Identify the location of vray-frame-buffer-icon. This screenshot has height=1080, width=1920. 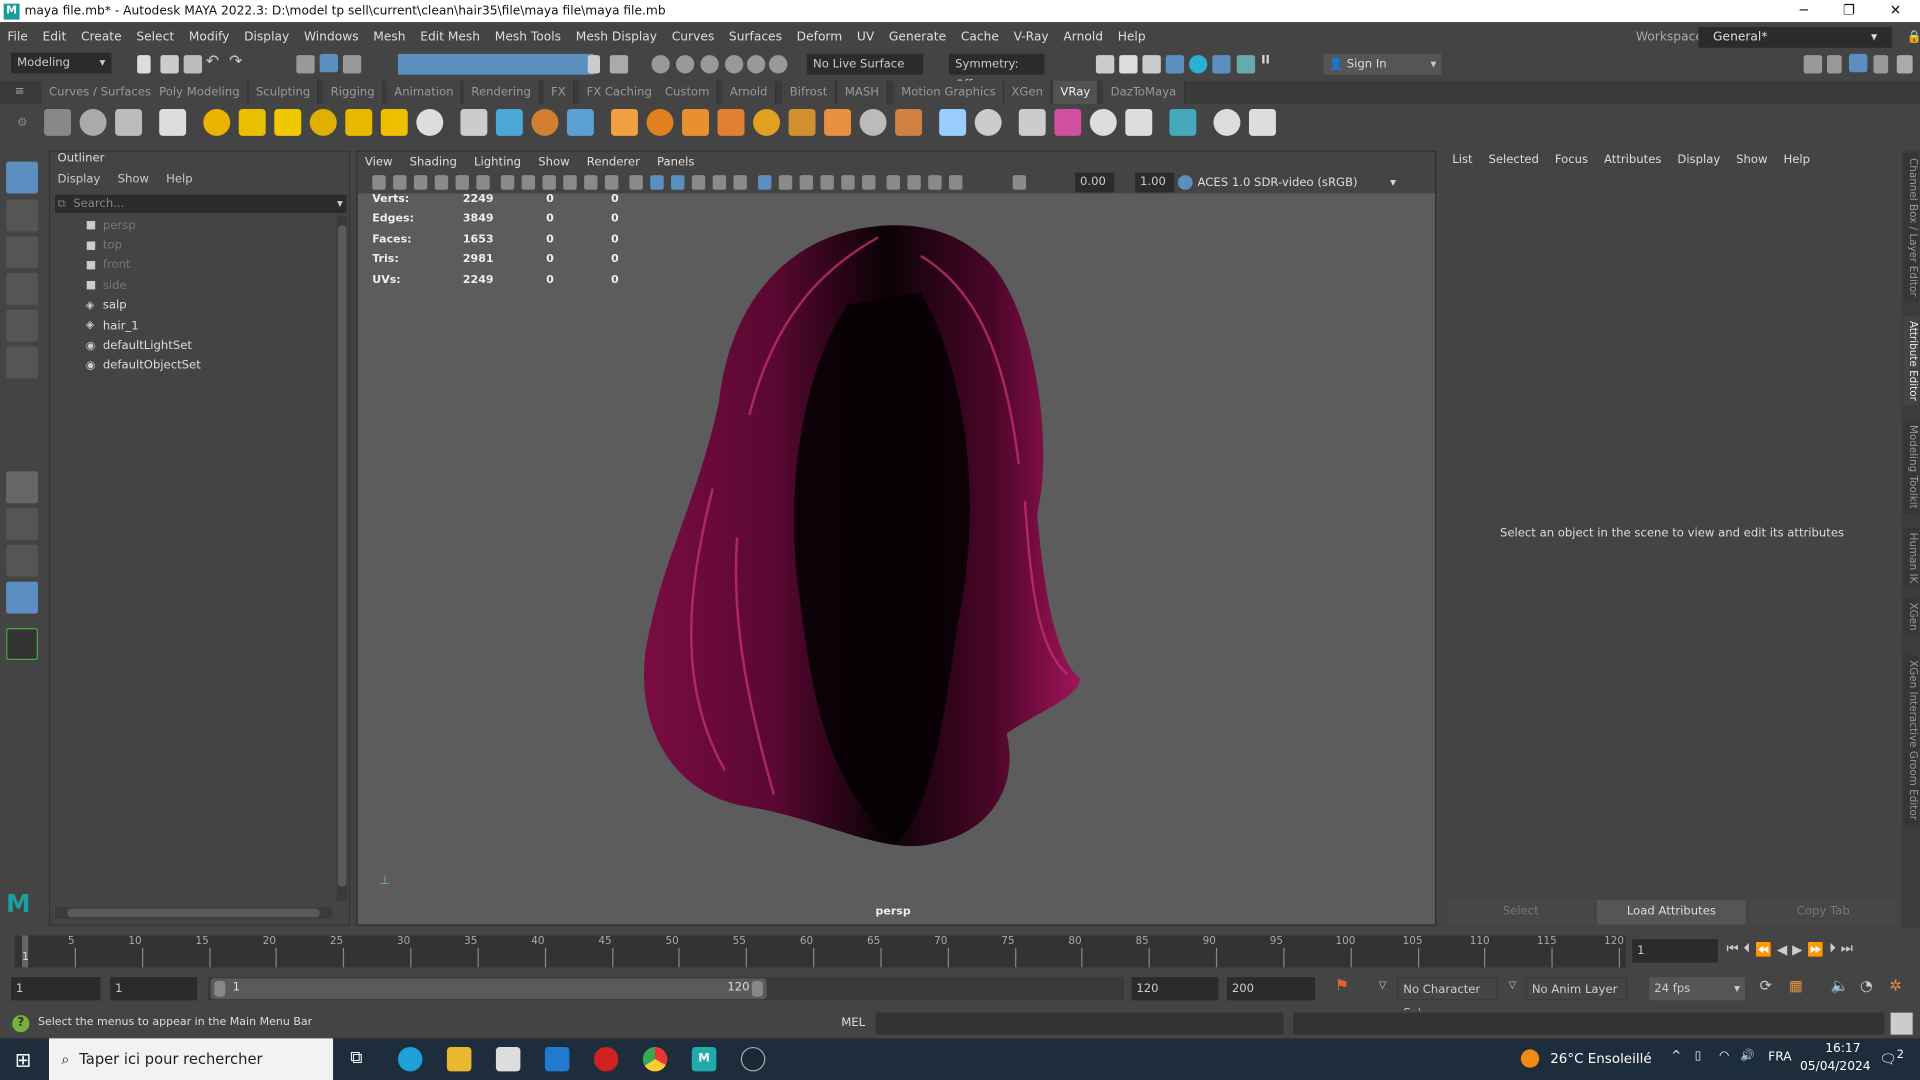
(173, 122).